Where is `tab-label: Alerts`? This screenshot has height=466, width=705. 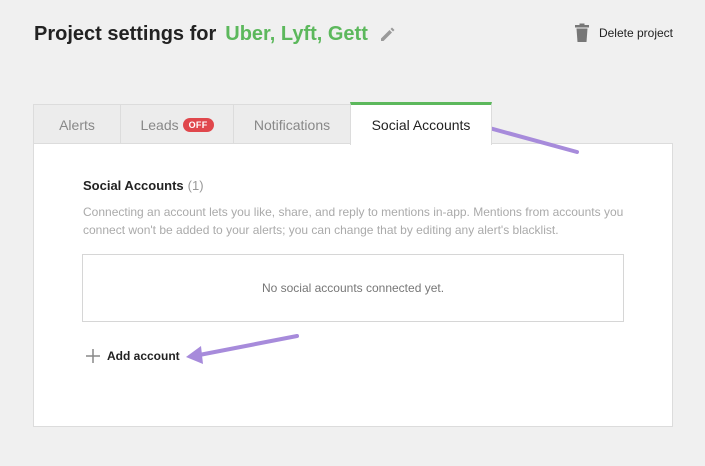
tab-label: Alerts is located at coordinates (77, 125).